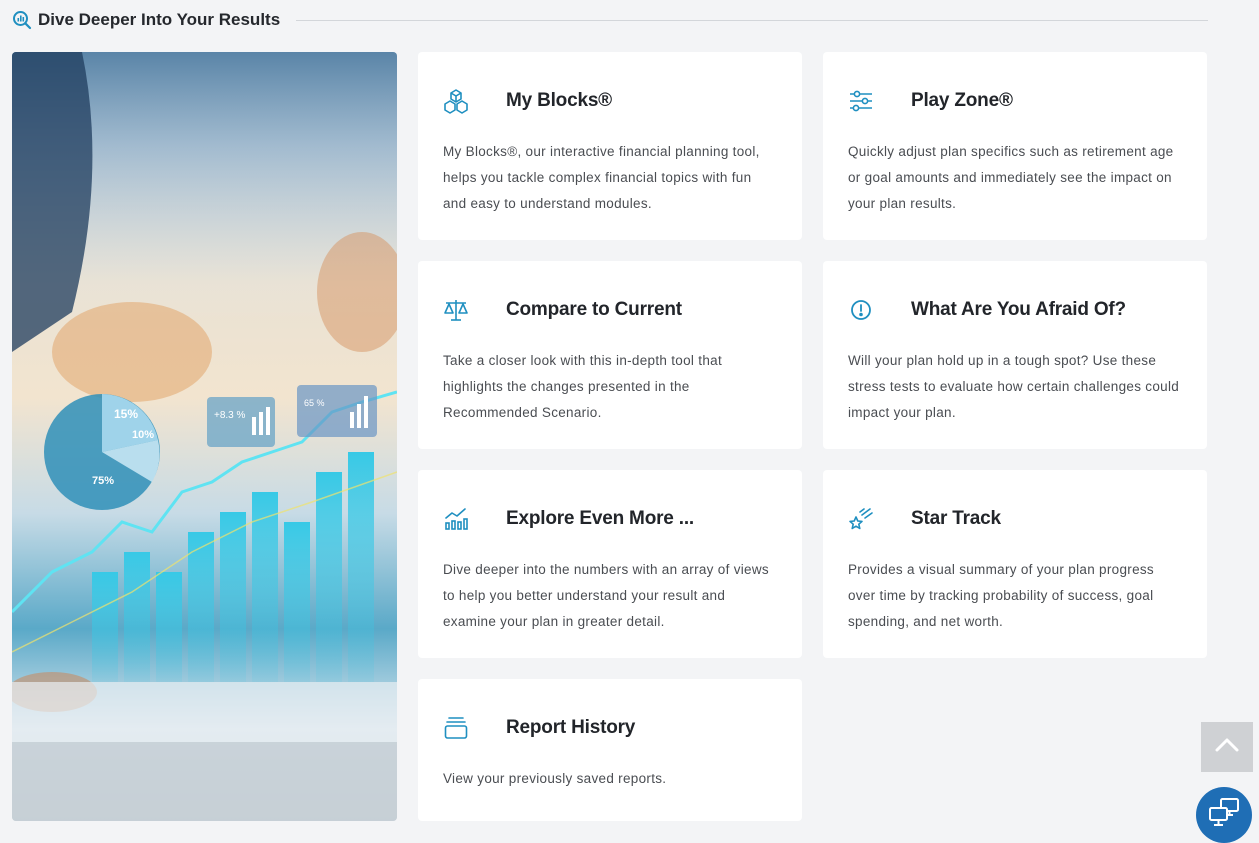  What do you see at coordinates (1018, 309) in the screenshot?
I see `card-title: What Are You Afraid Of?` at bounding box center [1018, 309].